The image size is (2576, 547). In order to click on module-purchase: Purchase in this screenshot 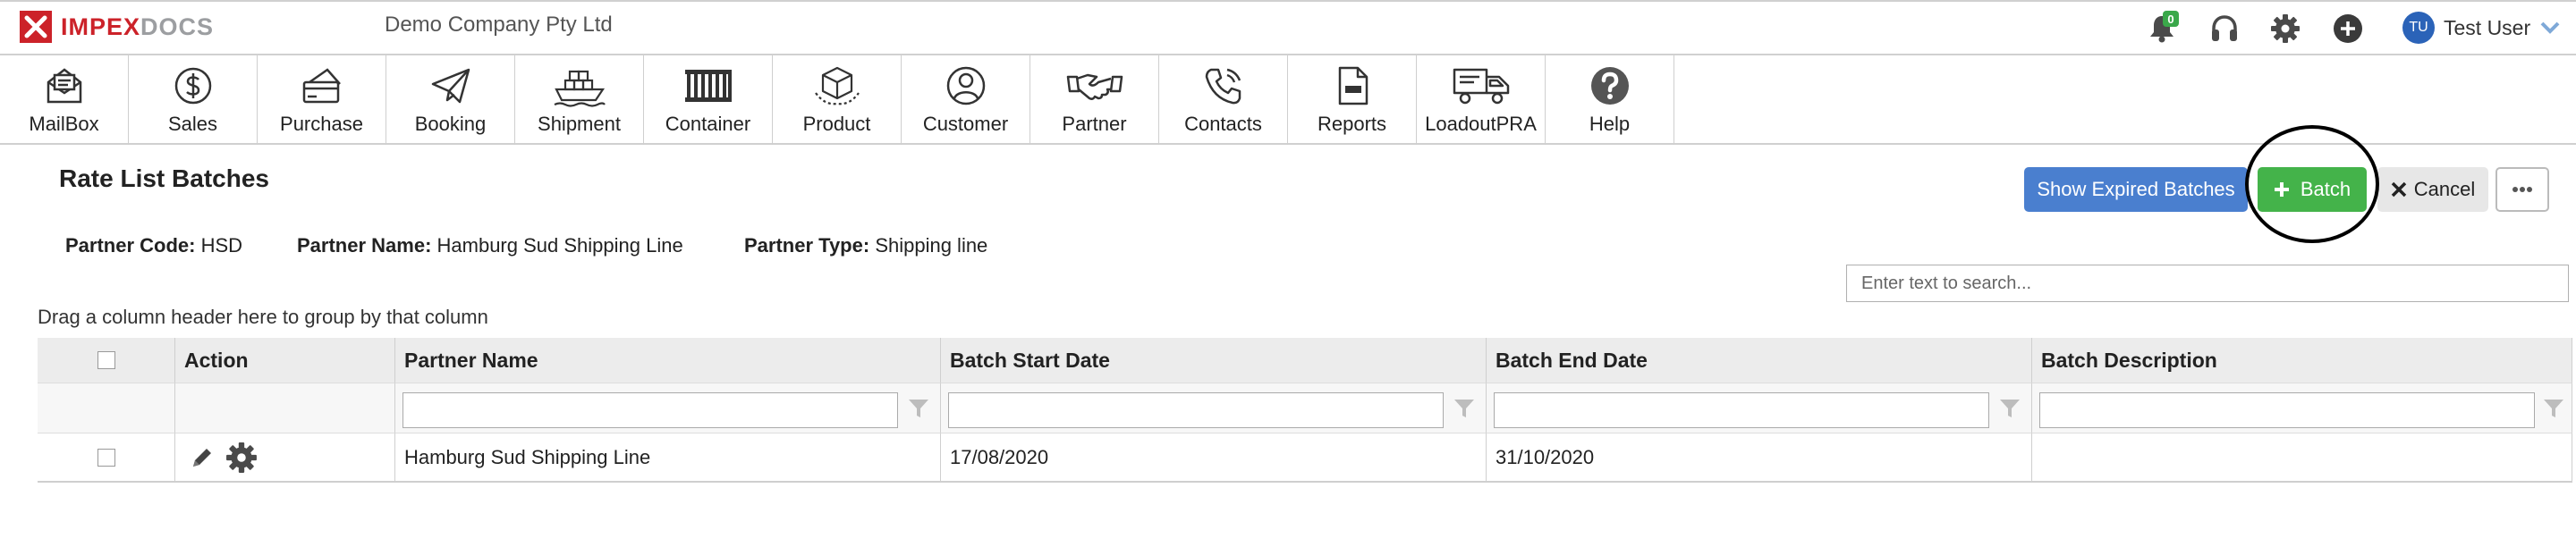, I will do `click(322, 100)`.